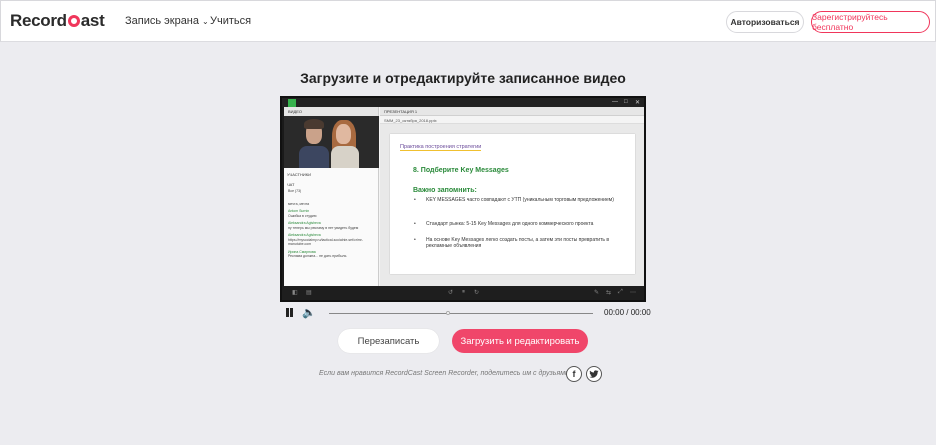 The width and height of the screenshot is (936, 445). Describe the element at coordinates (299, 203) in the screenshot. I see `chat-message: мечта, мечта` at that location.